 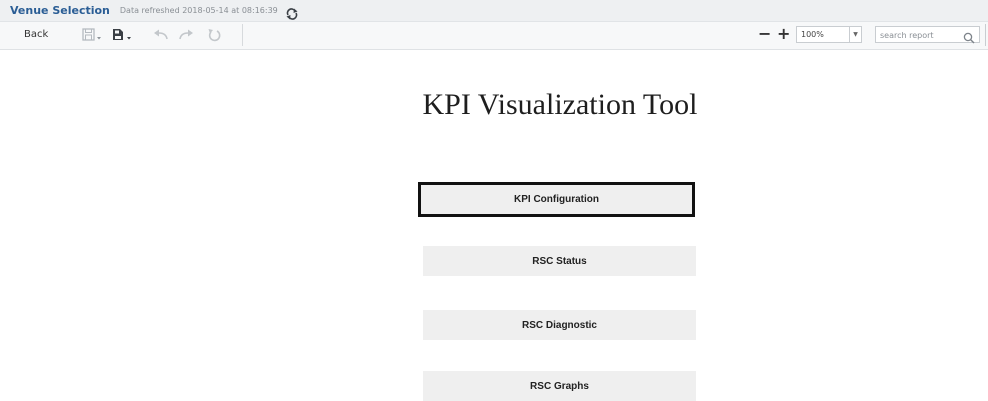 I want to click on zoom-in-button: +, so click(x=783, y=34).